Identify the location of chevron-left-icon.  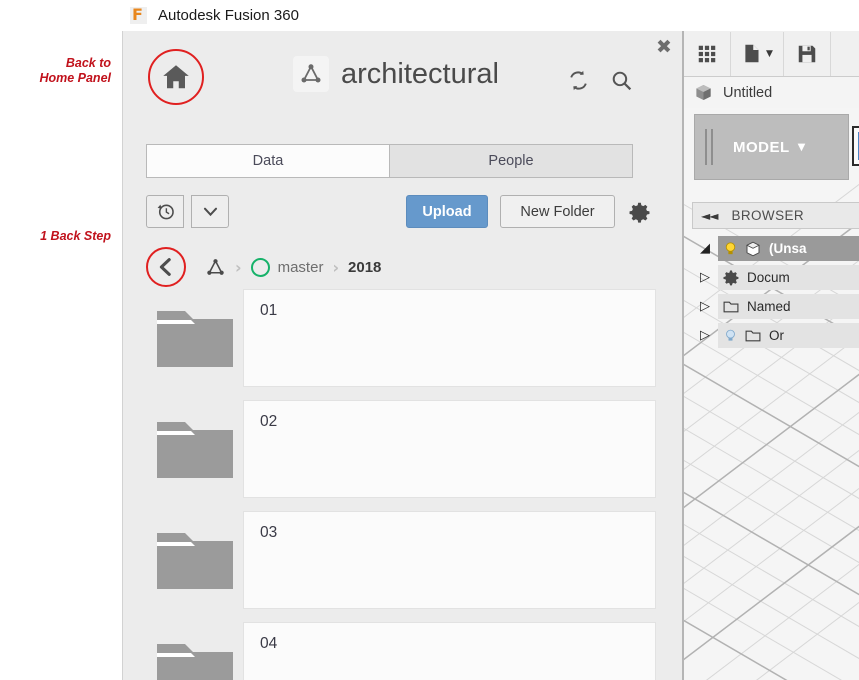
(166, 267).